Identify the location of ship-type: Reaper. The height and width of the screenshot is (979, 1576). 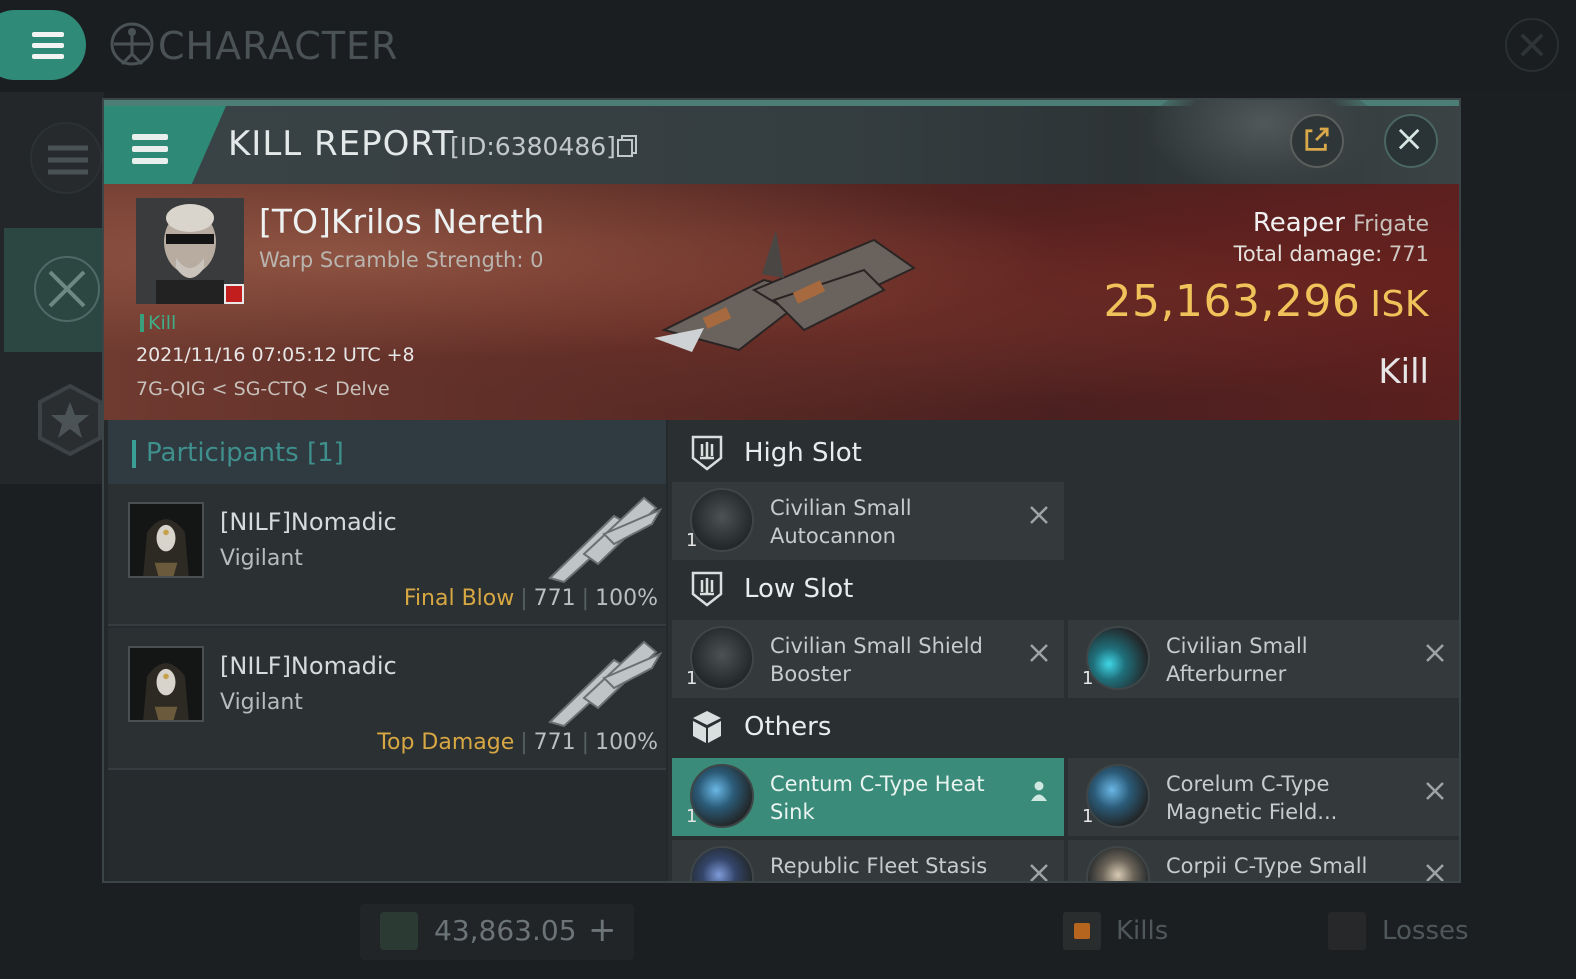
(1298, 223).